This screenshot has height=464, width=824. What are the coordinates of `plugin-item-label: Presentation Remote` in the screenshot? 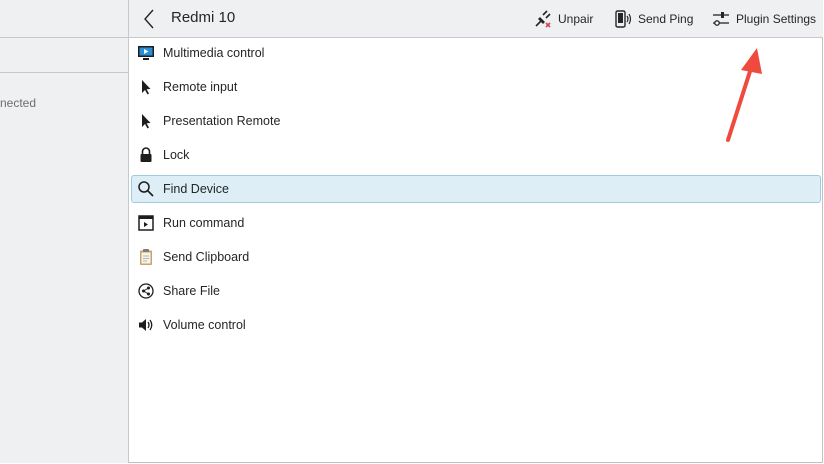 It's located at (222, 121).